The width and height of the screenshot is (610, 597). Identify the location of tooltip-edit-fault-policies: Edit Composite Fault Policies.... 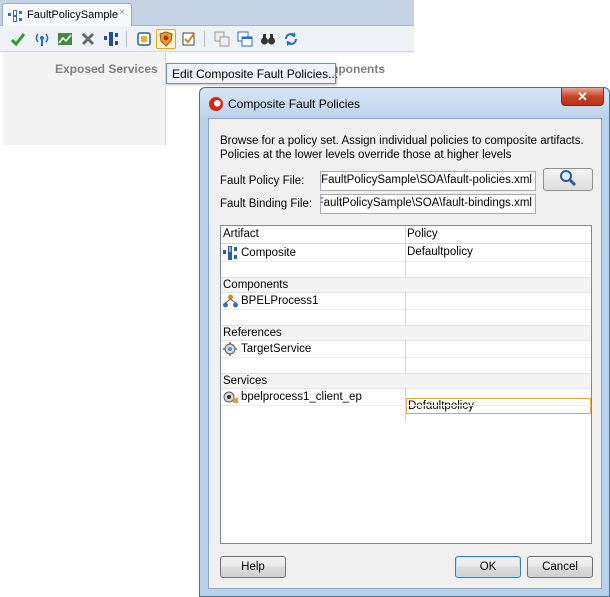
(252, 73).